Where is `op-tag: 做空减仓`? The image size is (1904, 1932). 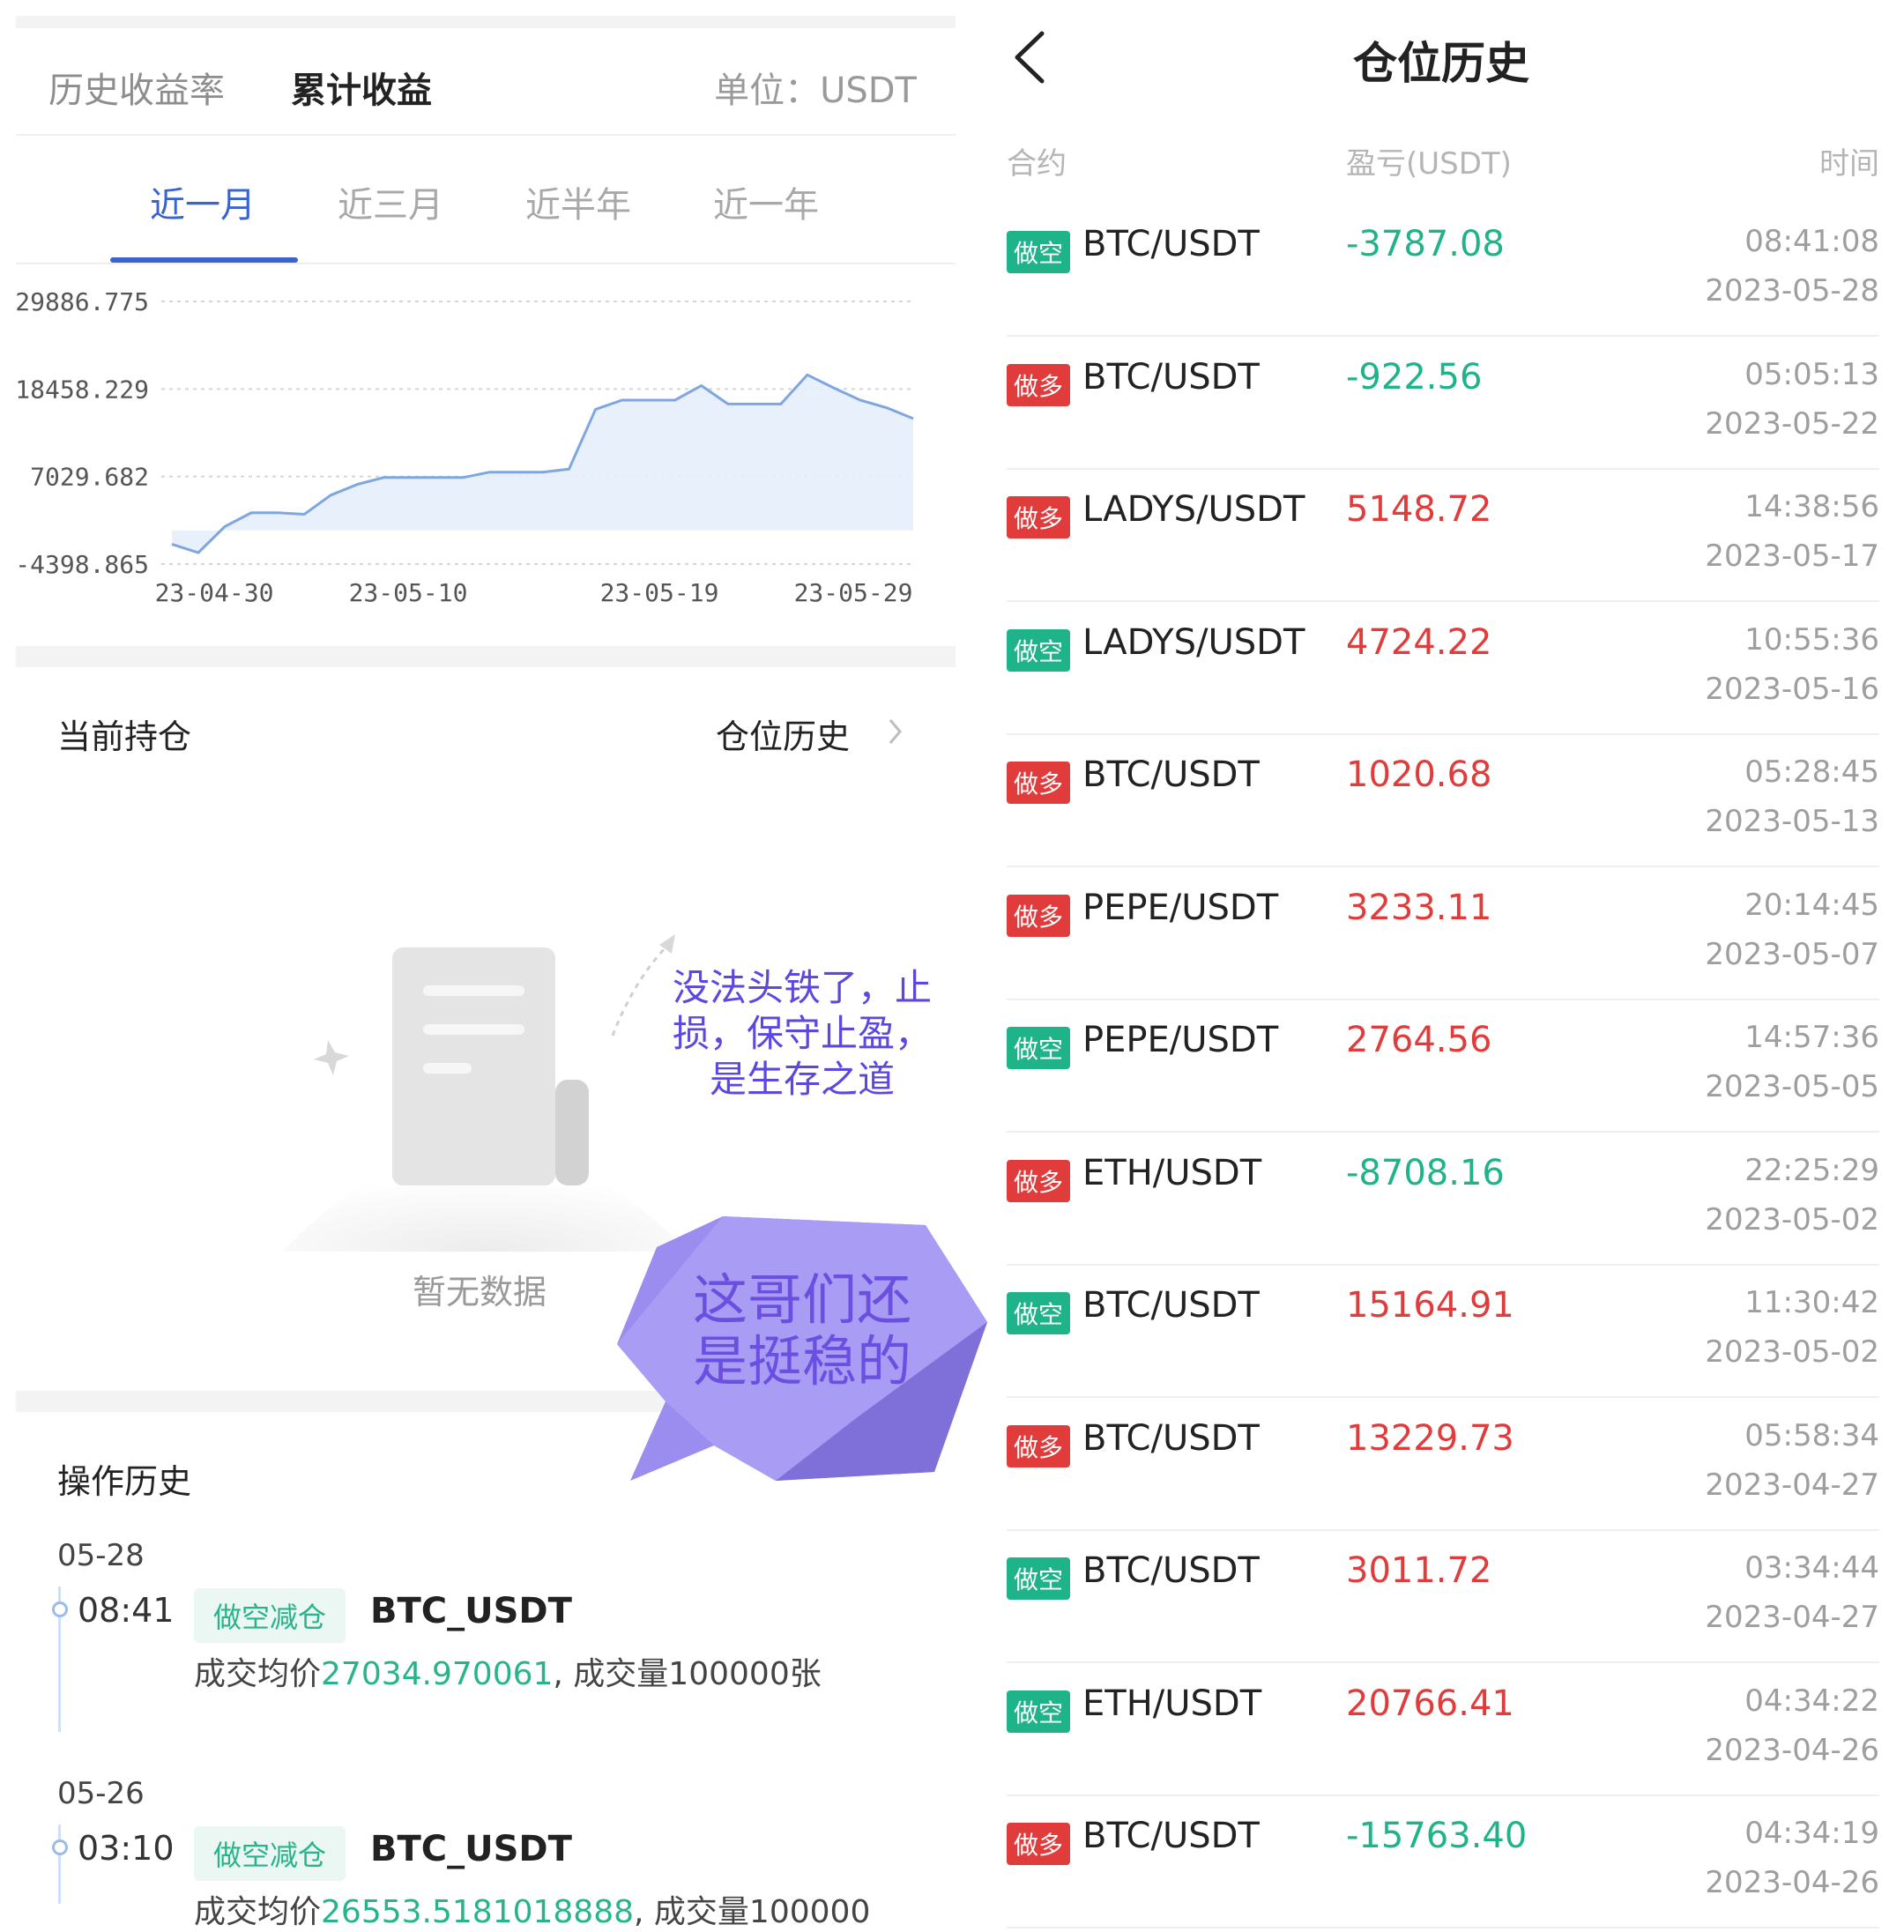 op-tag: 做空减仓 is located at coordinates (270, 1853).